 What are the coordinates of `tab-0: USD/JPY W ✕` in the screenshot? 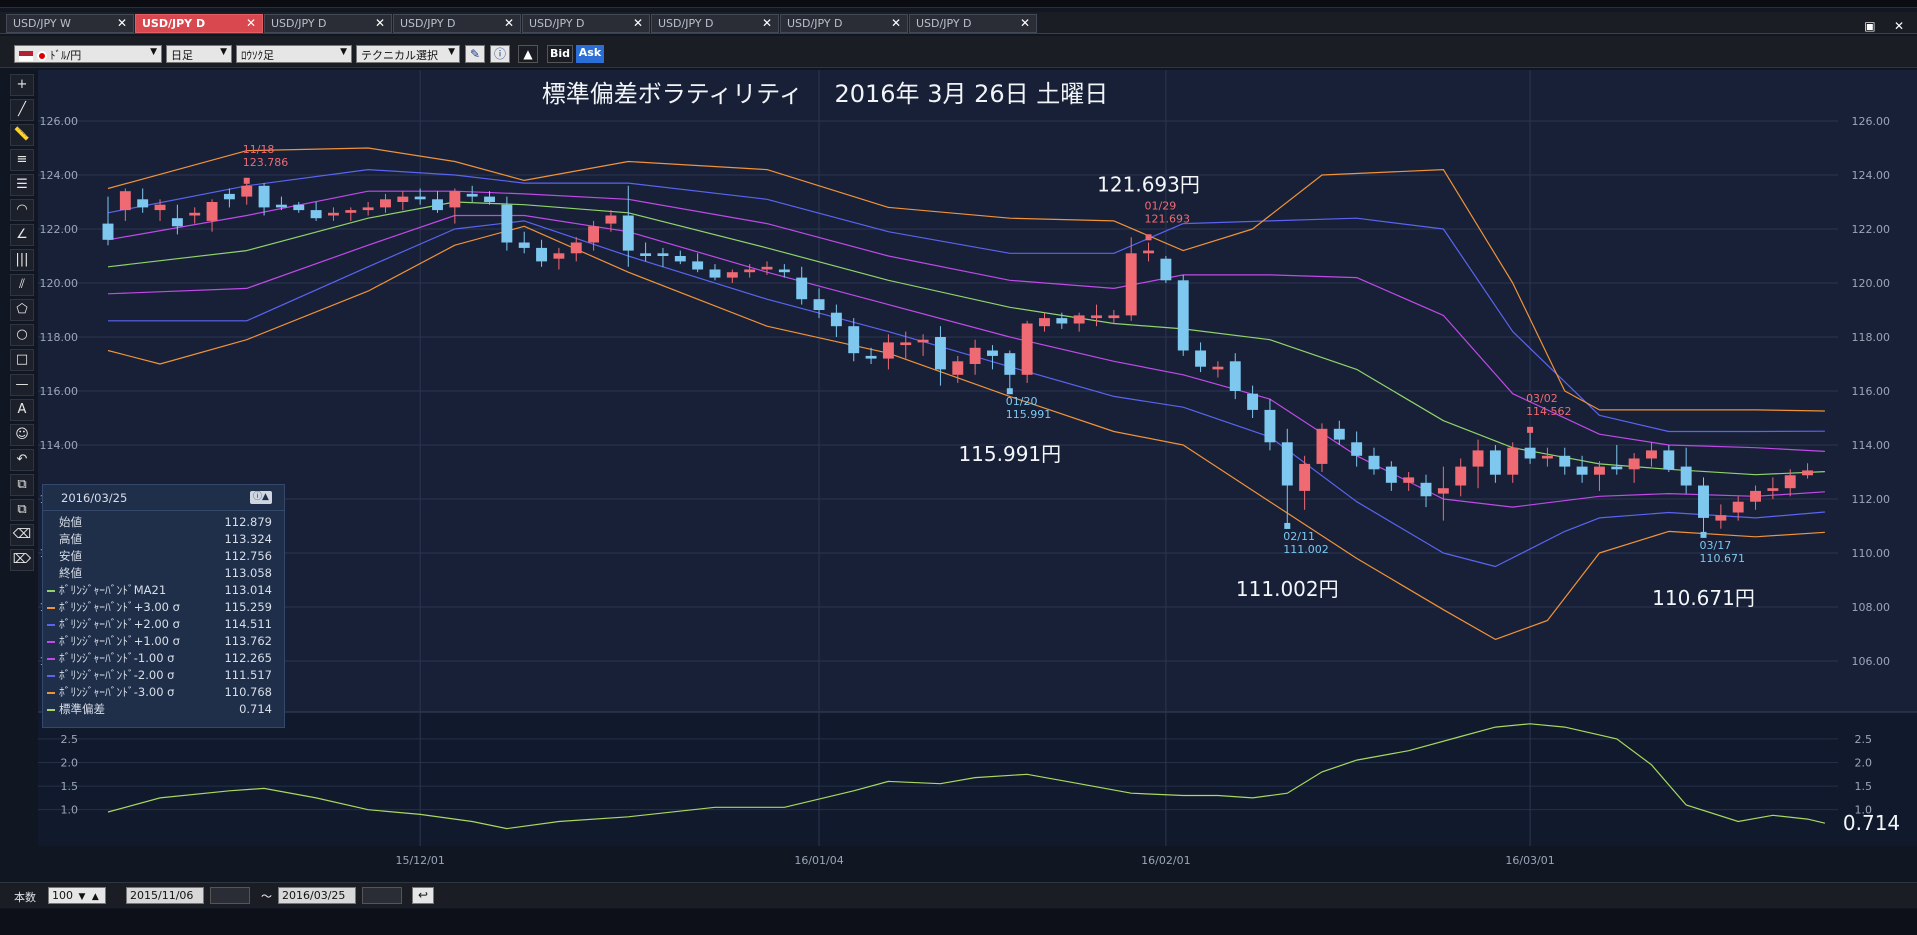 It's located at (70, 23).